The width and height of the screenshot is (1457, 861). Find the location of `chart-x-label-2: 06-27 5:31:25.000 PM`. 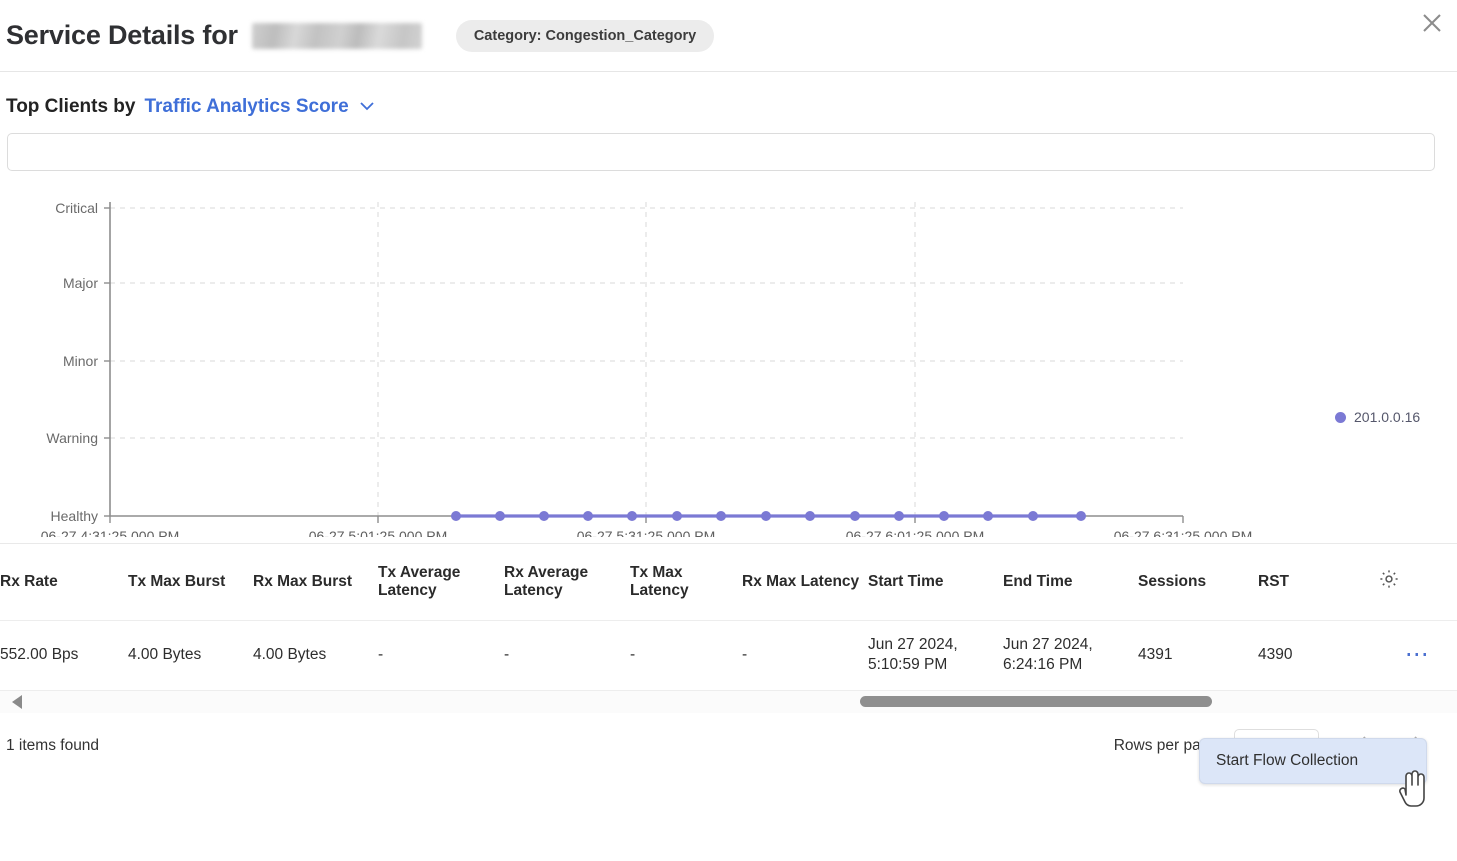

chart-x-label-2: 06-27 5:31:25.000 PM is located at coordinates (646, 532).